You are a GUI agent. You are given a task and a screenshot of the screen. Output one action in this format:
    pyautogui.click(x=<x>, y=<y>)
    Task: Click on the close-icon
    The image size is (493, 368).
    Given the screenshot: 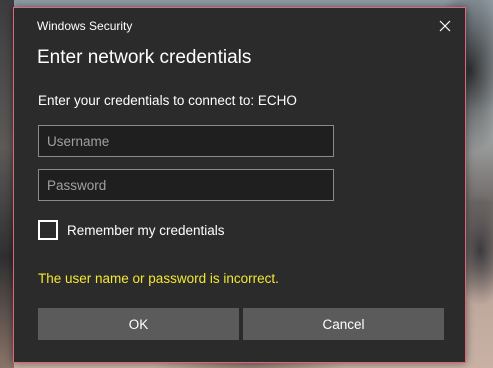 What is the action you would take?
    pyautogui.click(x=445, y=26)
    